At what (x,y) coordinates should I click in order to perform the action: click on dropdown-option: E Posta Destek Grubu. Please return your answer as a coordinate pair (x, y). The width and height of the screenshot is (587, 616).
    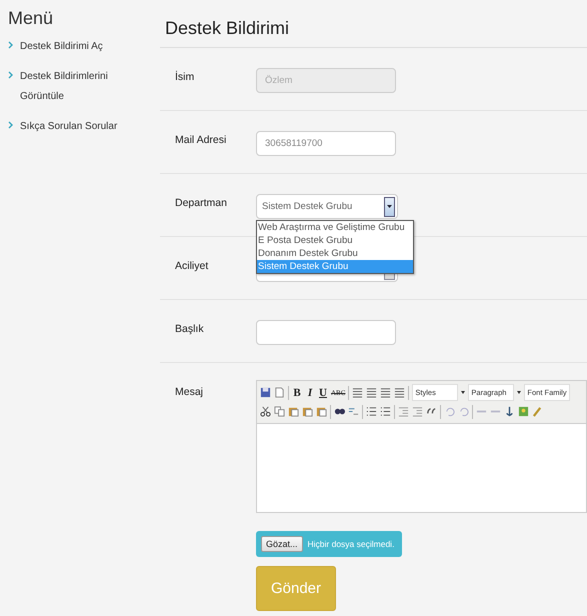
    Looking at the image, I should click on (335, 240).